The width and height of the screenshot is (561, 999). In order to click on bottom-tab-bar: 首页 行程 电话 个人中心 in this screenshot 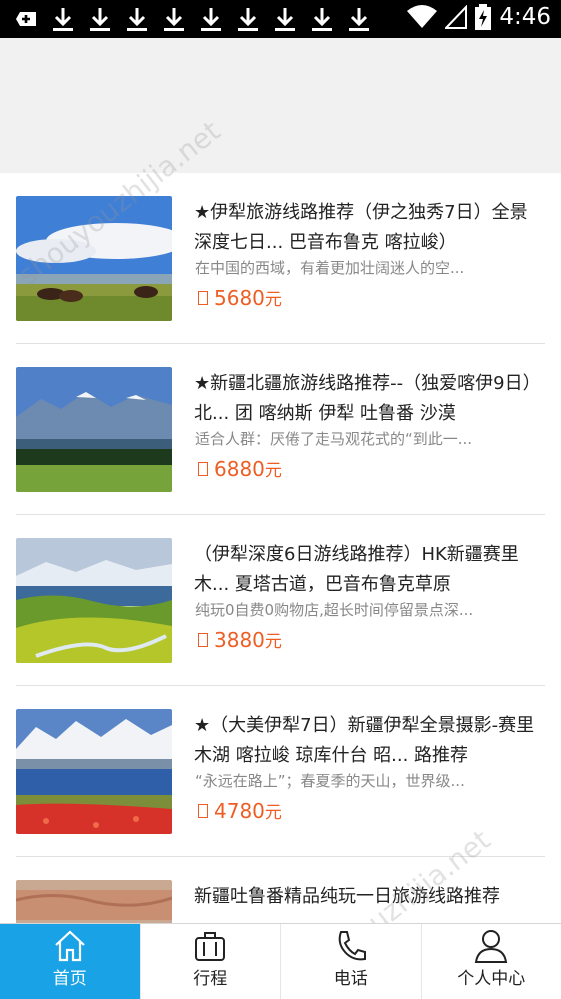, I will do `click(280, 961)`.